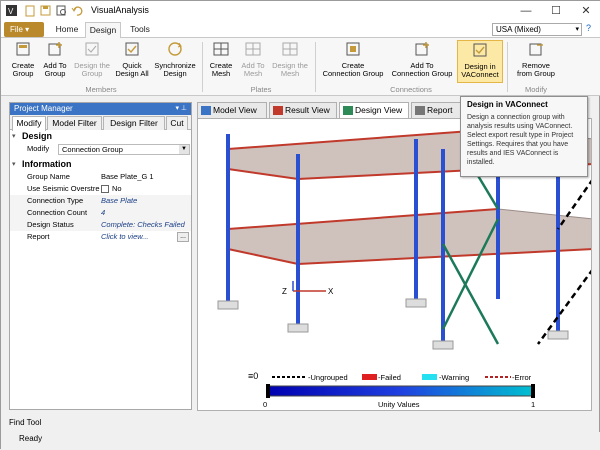 The image size is (600, 450). What do you see at coordinates (74, 123) in the screenshot?
I see `tab-model-filter: Model Filter` at bounding box center [74, 123].